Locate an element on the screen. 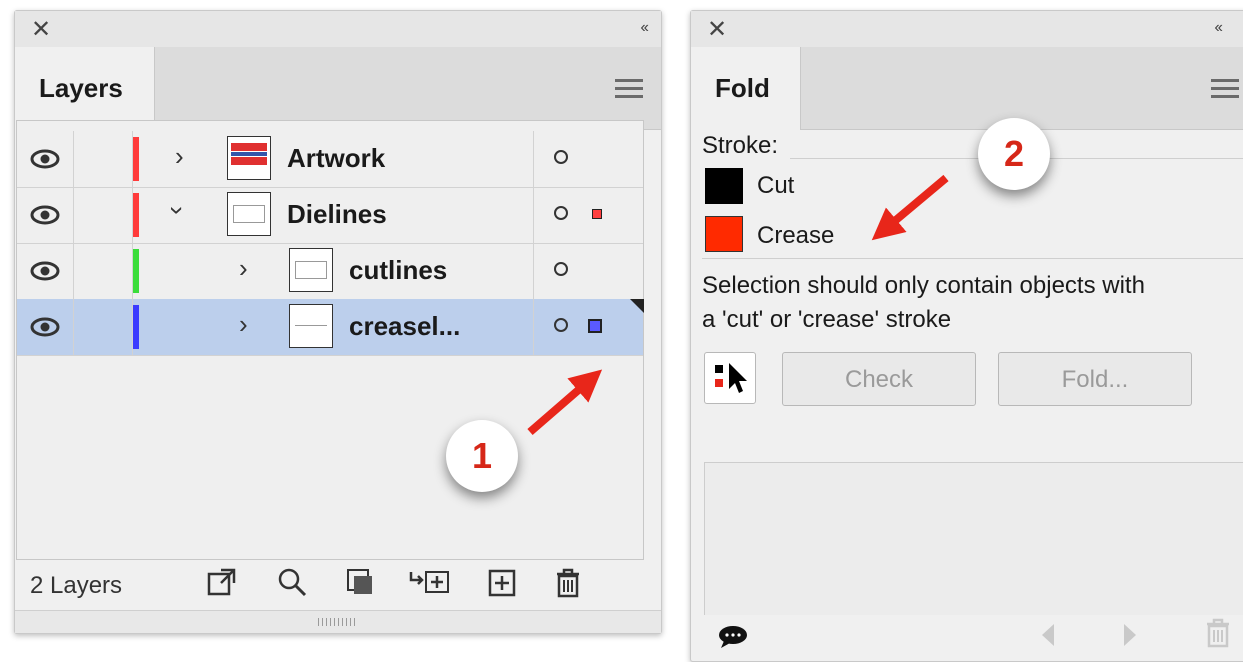  arrow-to-selection is located at coordinates (565, 402).